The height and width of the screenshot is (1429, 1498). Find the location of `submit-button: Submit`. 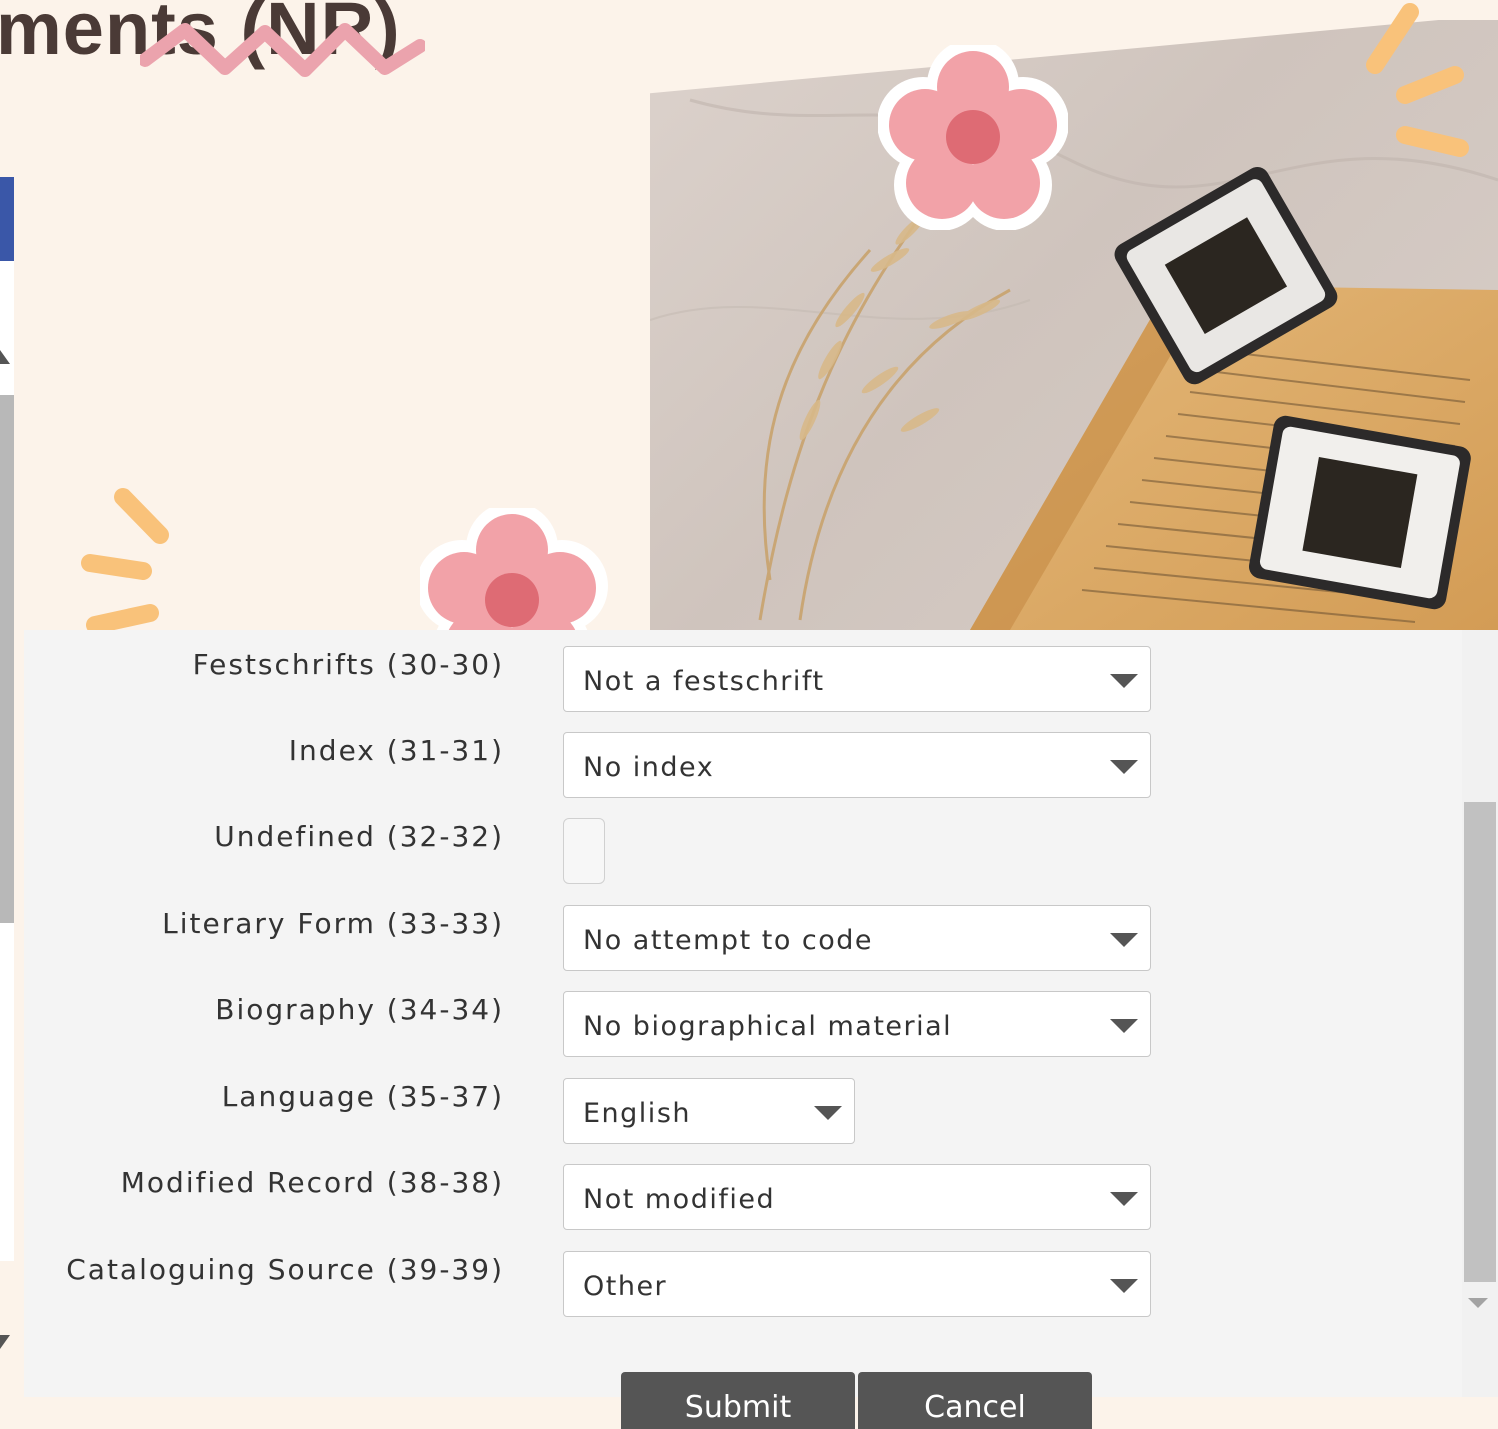

submit-button: Submit is located at coordinates (738, 1400).